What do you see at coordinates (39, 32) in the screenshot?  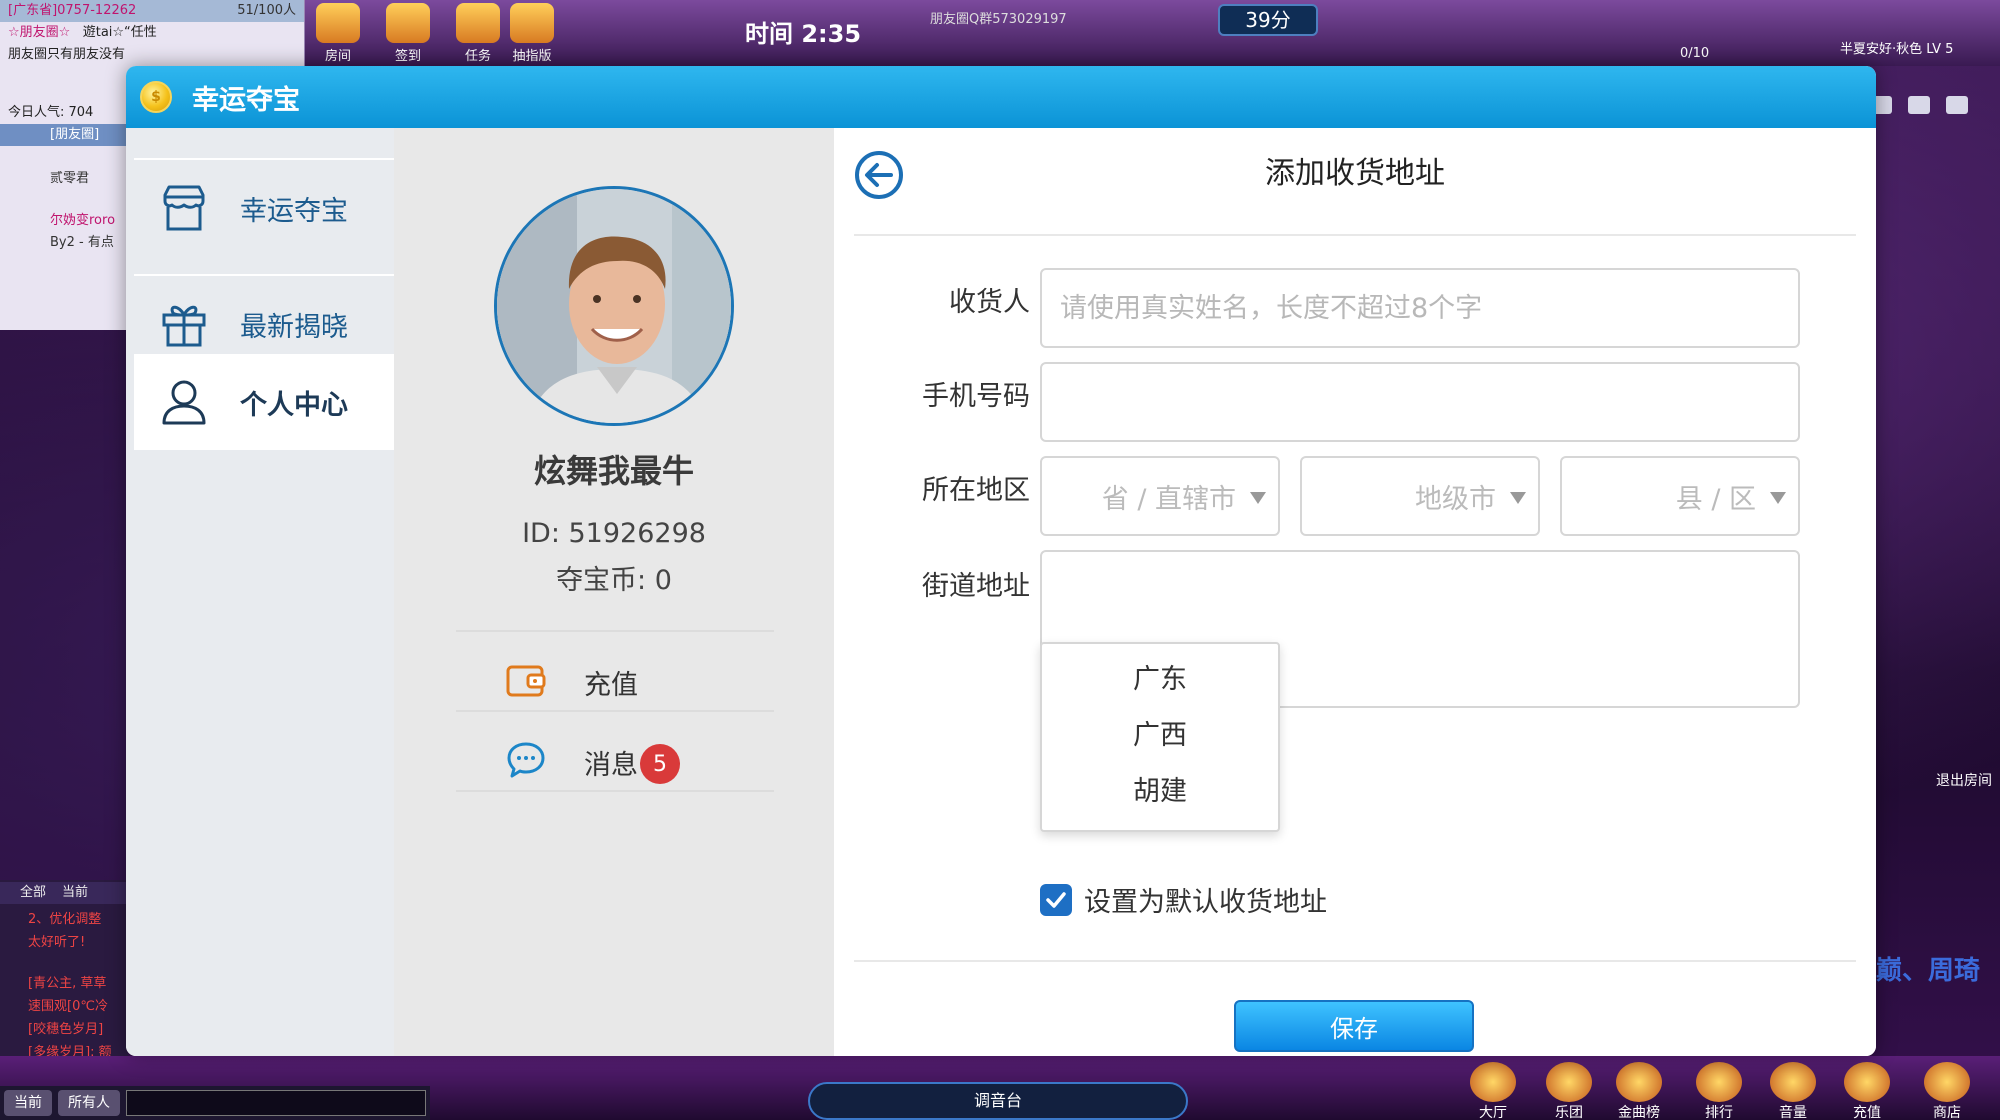 I see `chat-name: ☆朋友圈☆` at bounding box center [39, 32].